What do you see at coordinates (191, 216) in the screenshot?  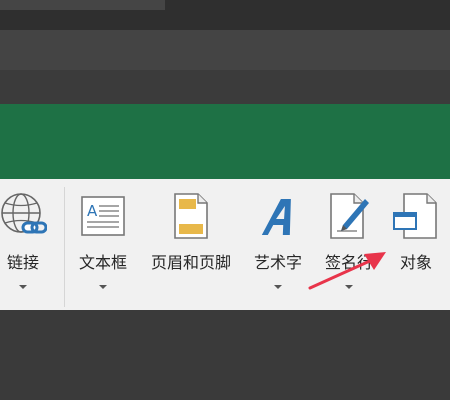 I see `header-footer-icon` at bounding box center [191, 216].